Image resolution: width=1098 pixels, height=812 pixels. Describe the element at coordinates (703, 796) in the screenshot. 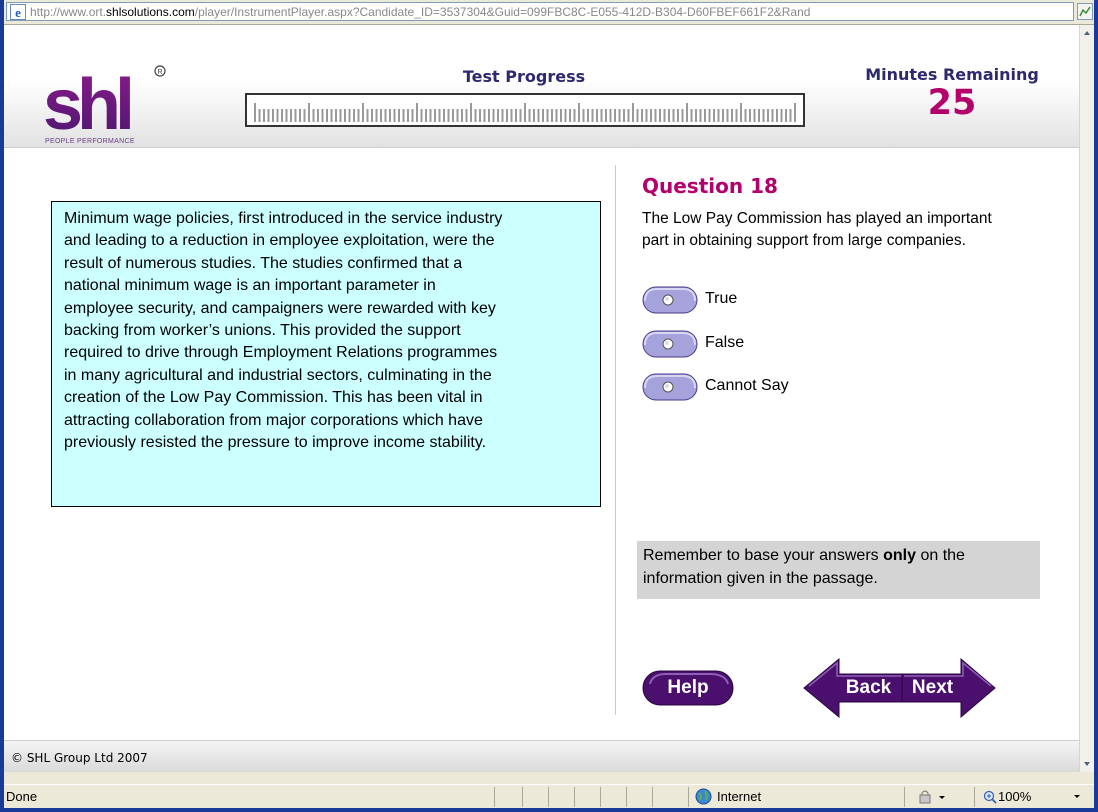

I see `globe-icon` at that location.